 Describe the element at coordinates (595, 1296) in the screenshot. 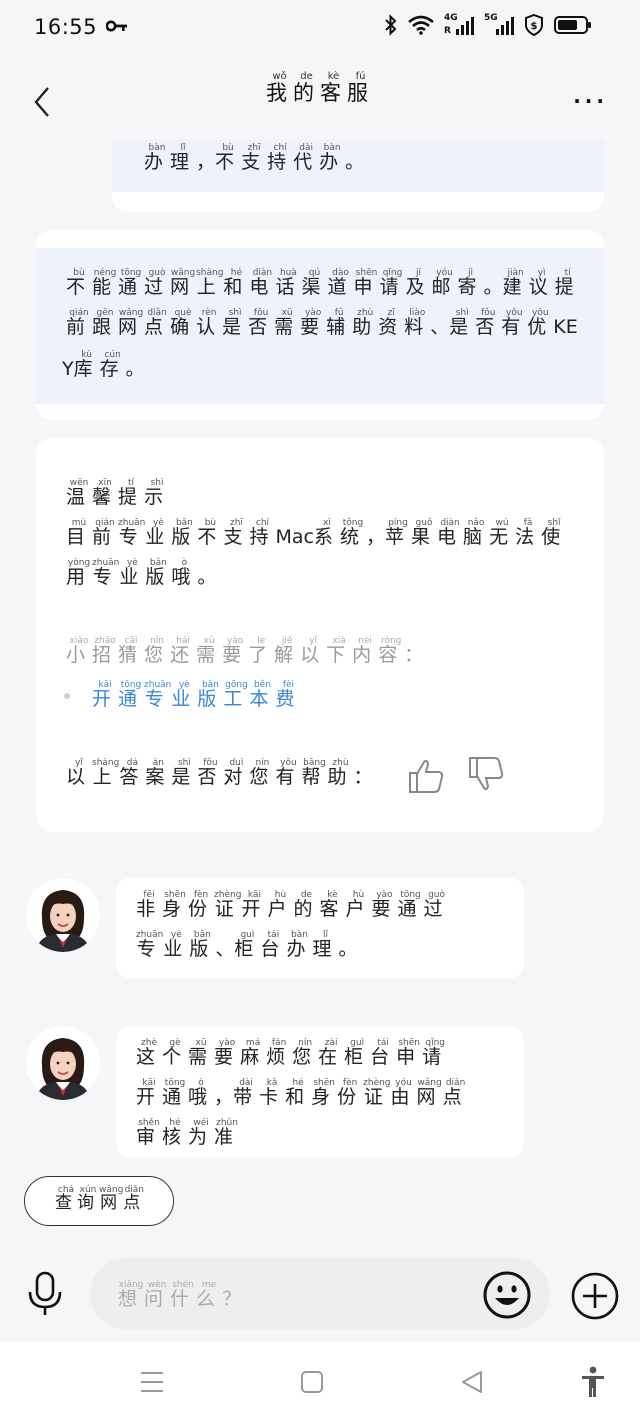

I see `add-icon` at that location.